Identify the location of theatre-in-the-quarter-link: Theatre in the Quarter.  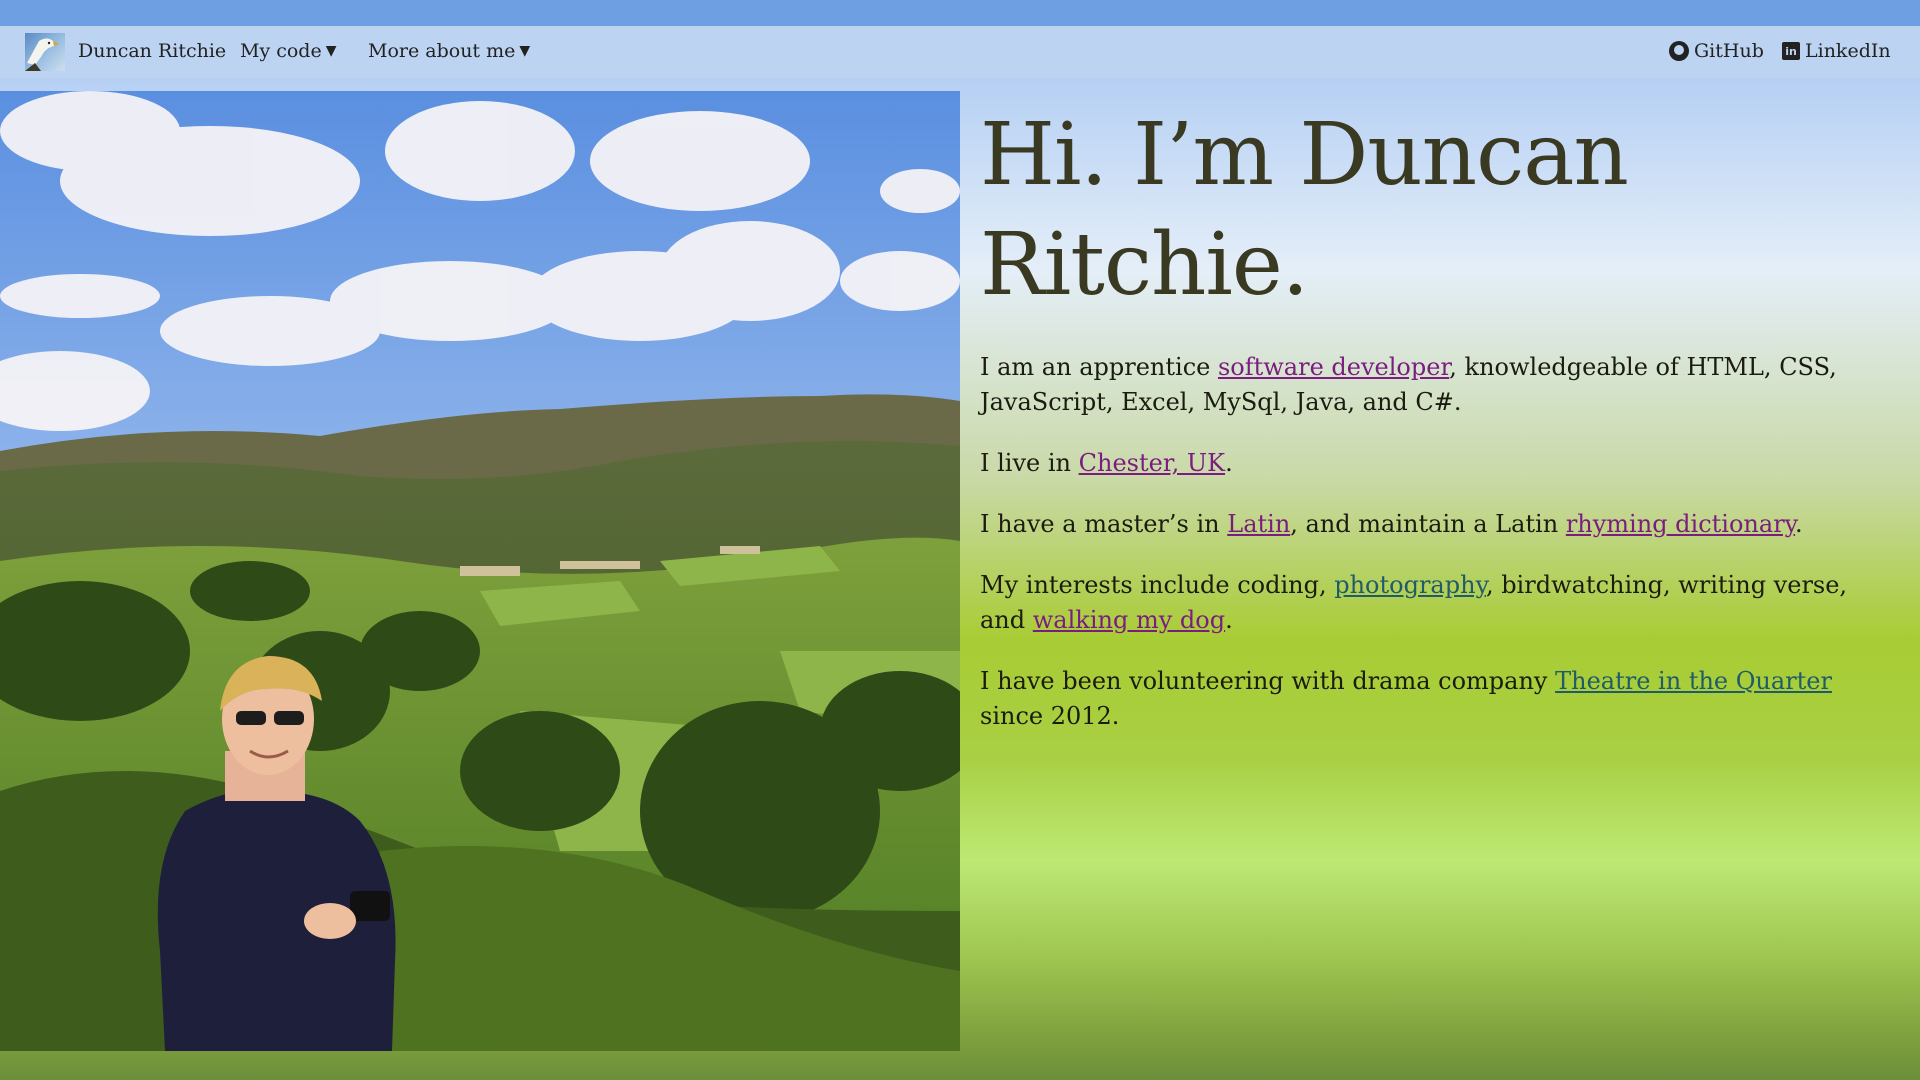
(1693, 681).